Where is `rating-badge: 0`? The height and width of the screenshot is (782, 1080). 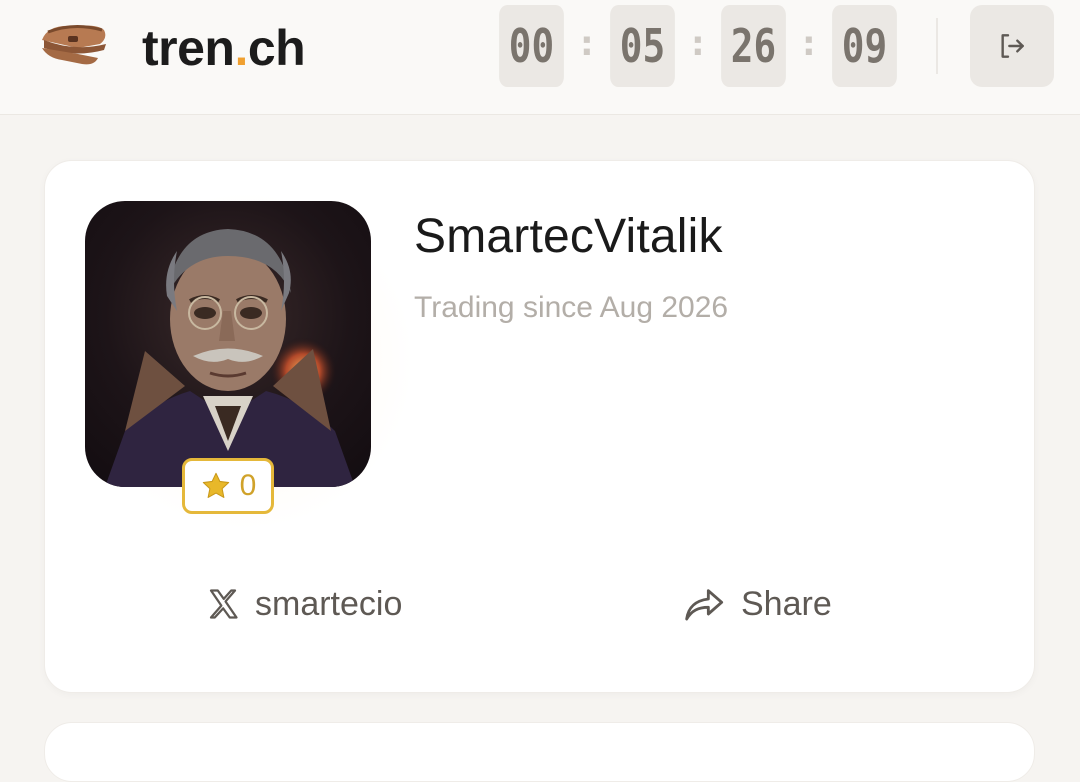
rating-badge: 0 is located at coordinates (228, 486).